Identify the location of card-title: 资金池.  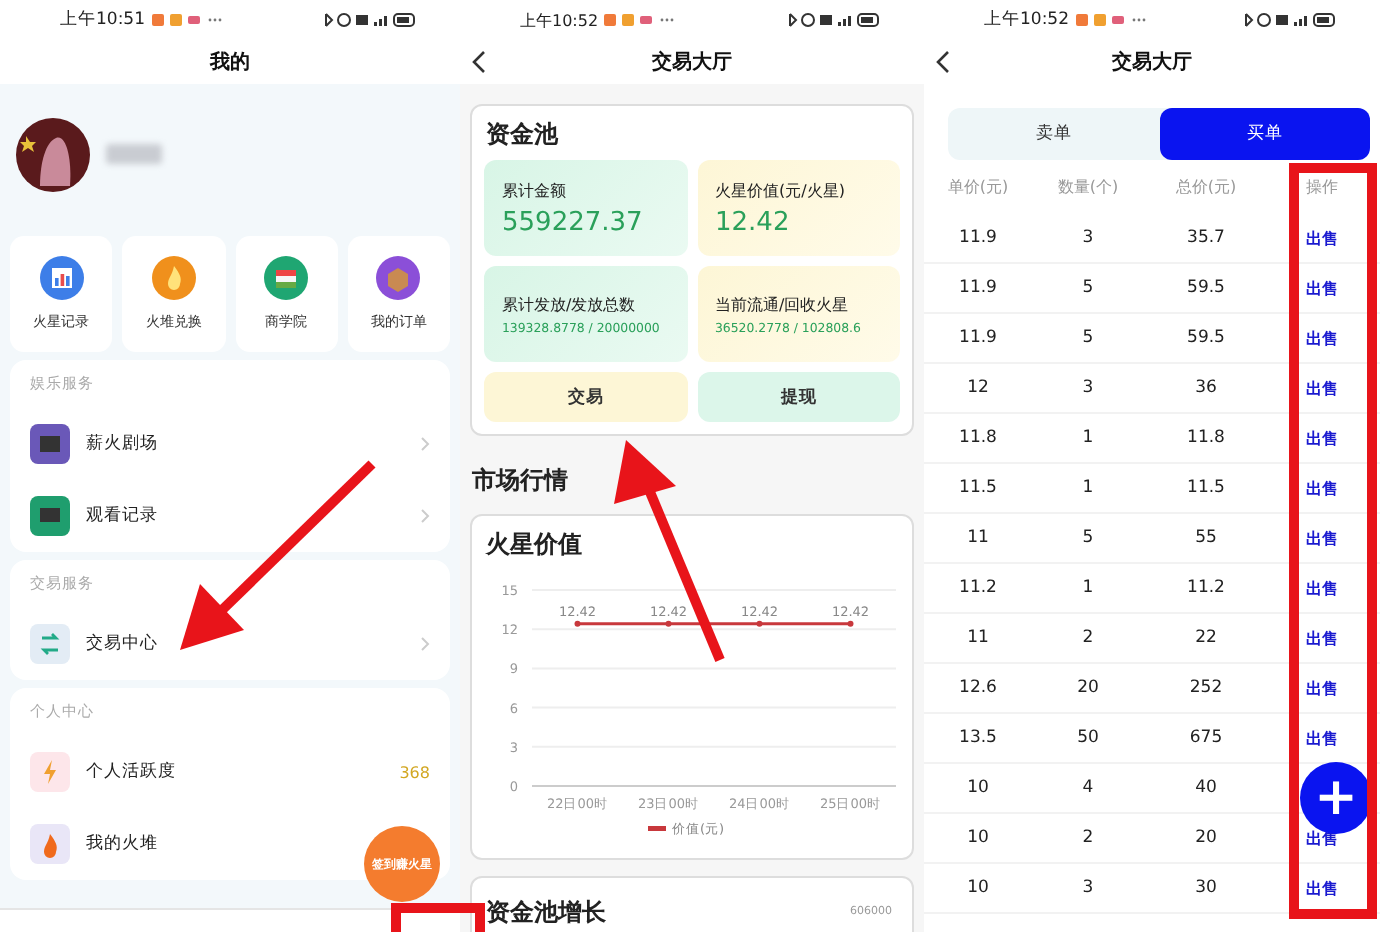
(523, 135).